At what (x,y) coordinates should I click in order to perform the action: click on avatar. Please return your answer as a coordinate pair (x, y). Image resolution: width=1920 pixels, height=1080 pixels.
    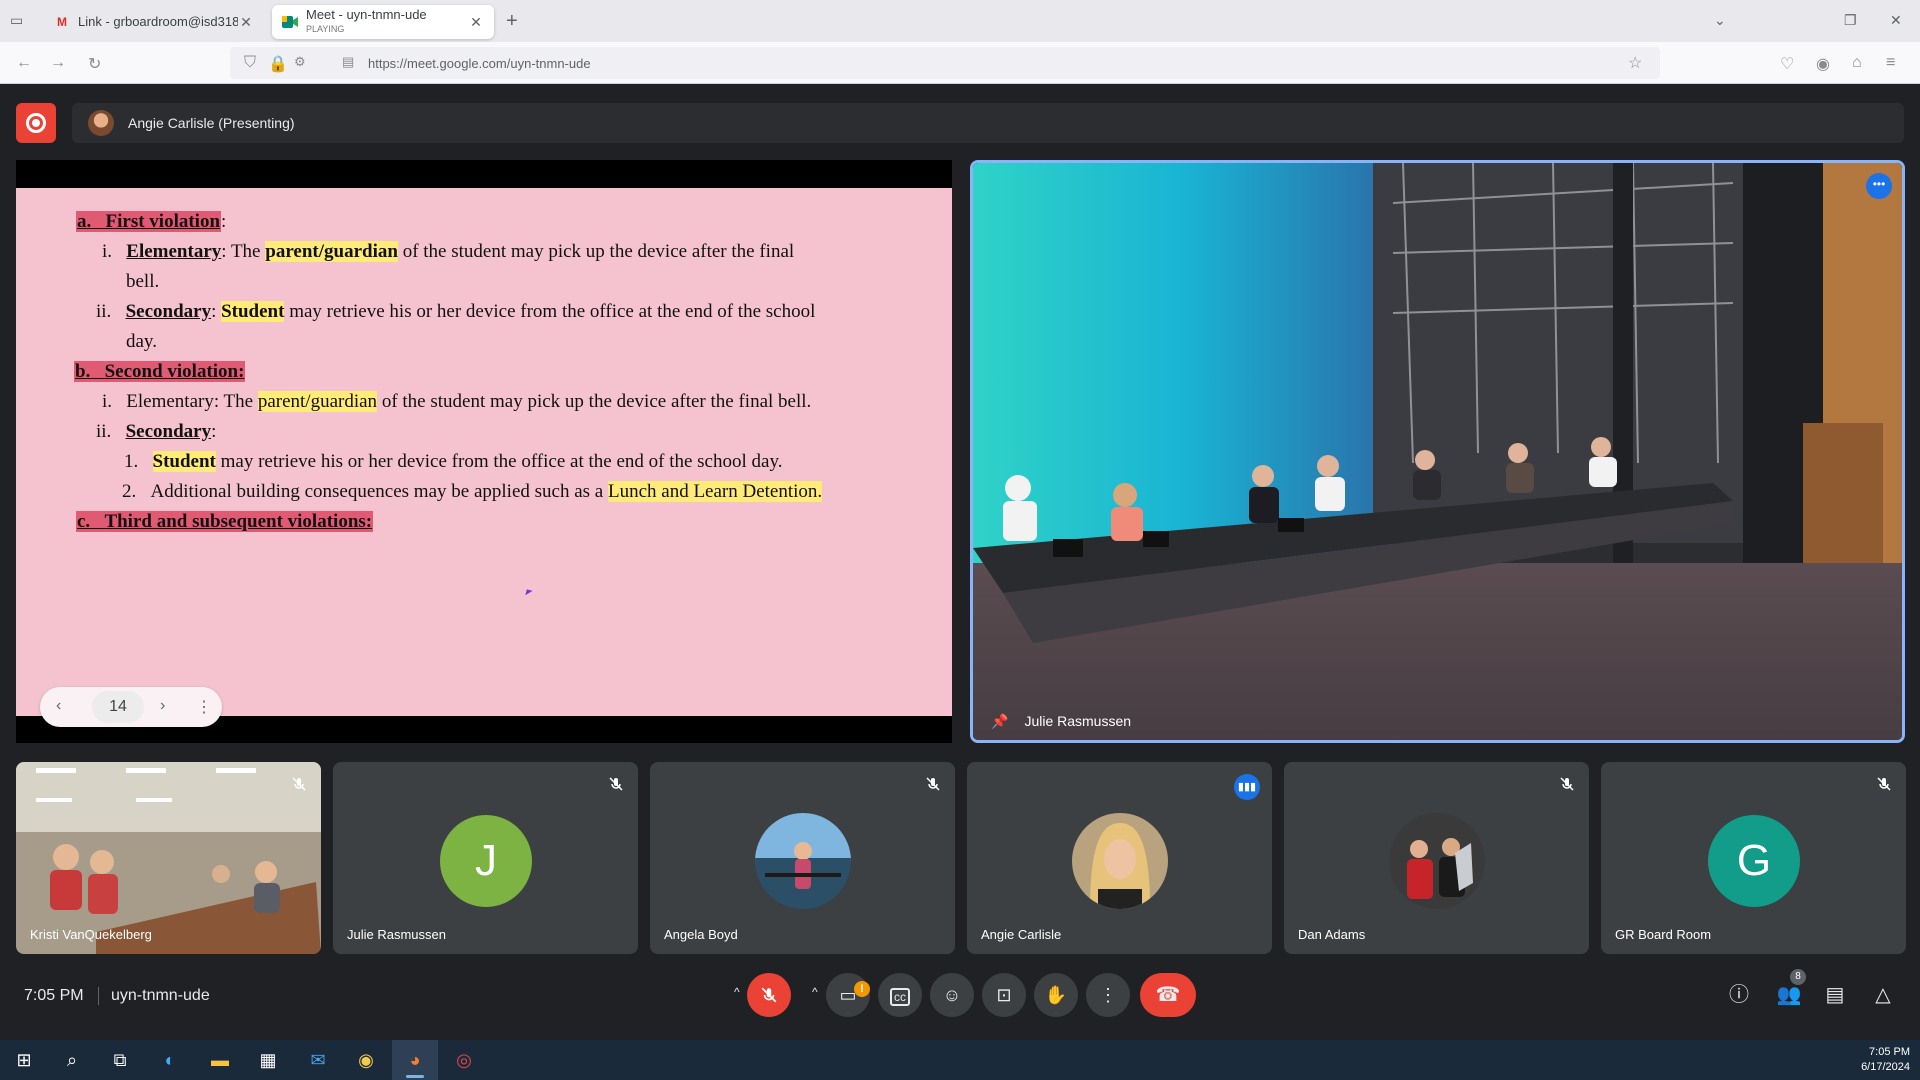
    Looking at the image, I should click on (803, 861).